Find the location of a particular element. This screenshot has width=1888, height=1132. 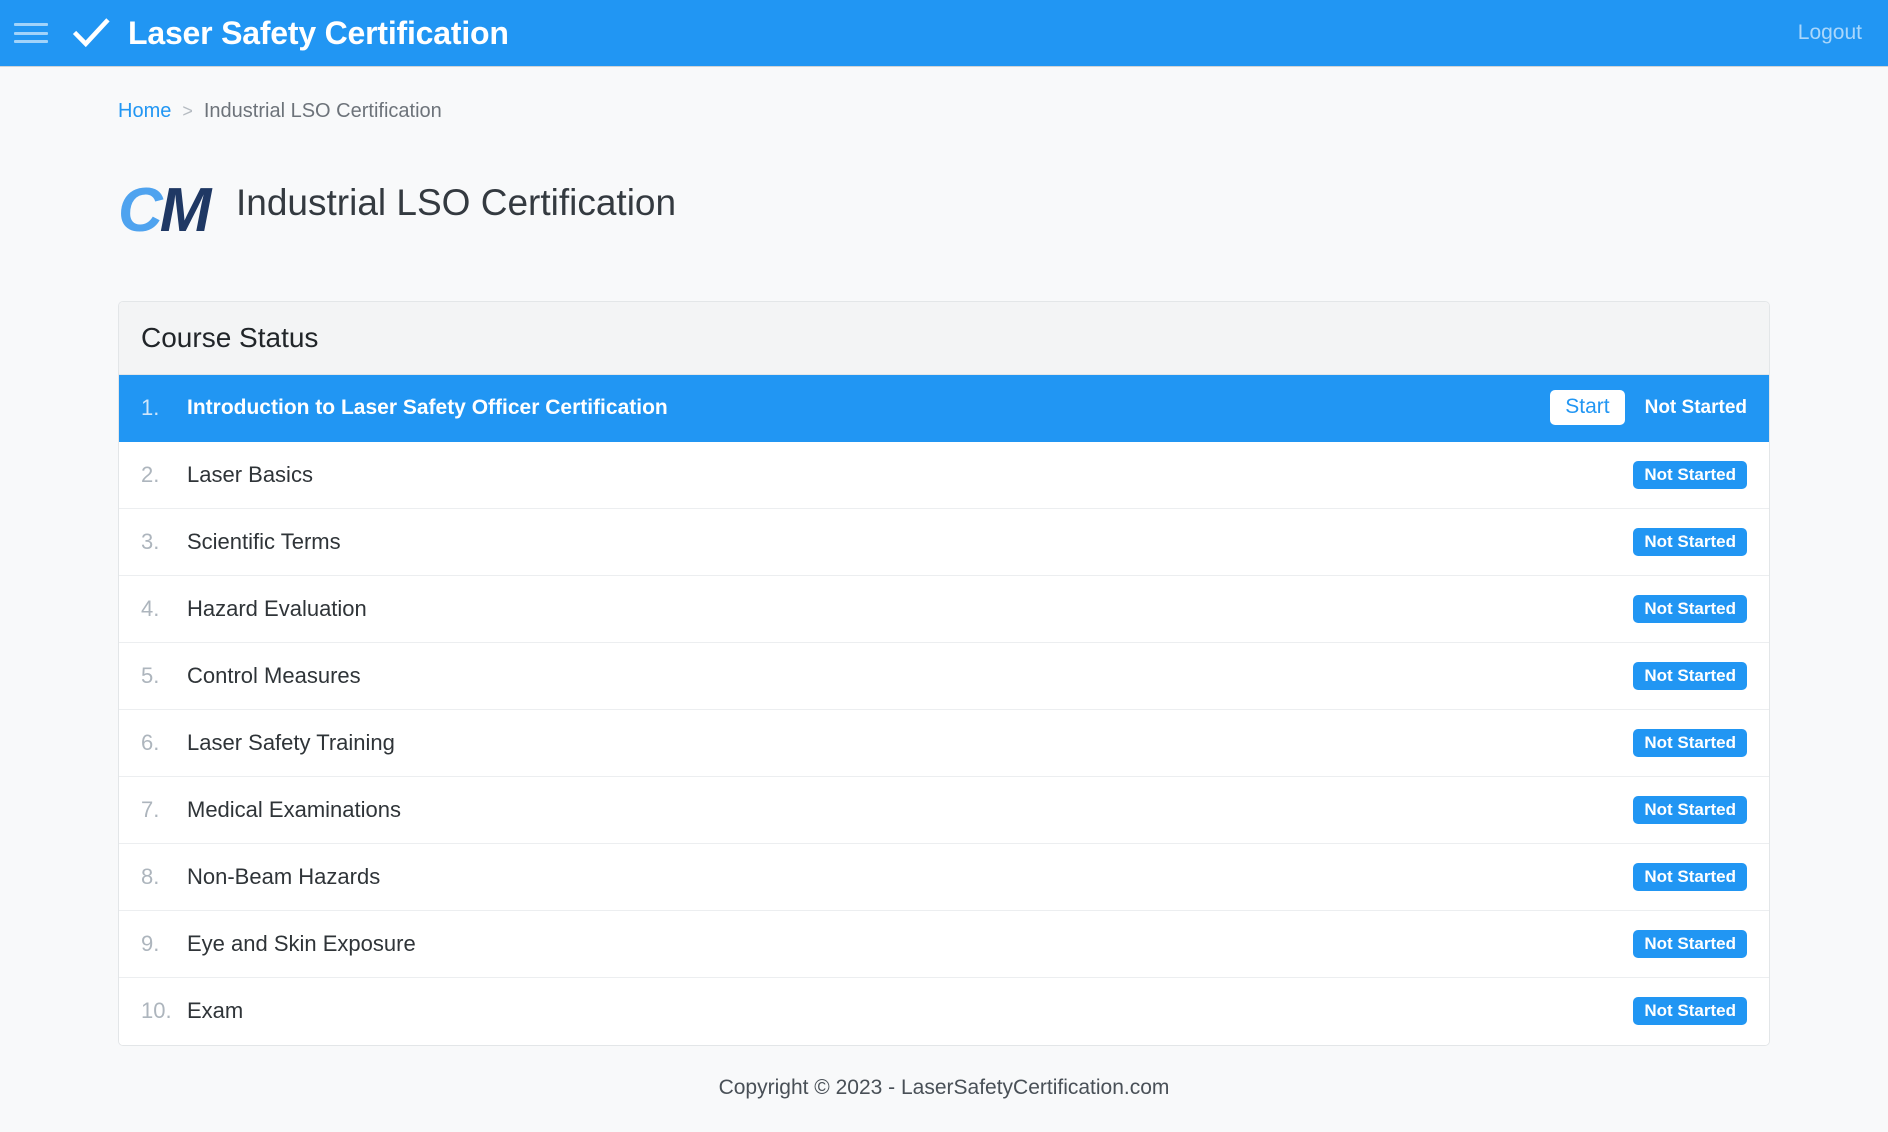

course-list-item: 8. Non-Beam Hazards Not Started is located at coordinates (944, 877).